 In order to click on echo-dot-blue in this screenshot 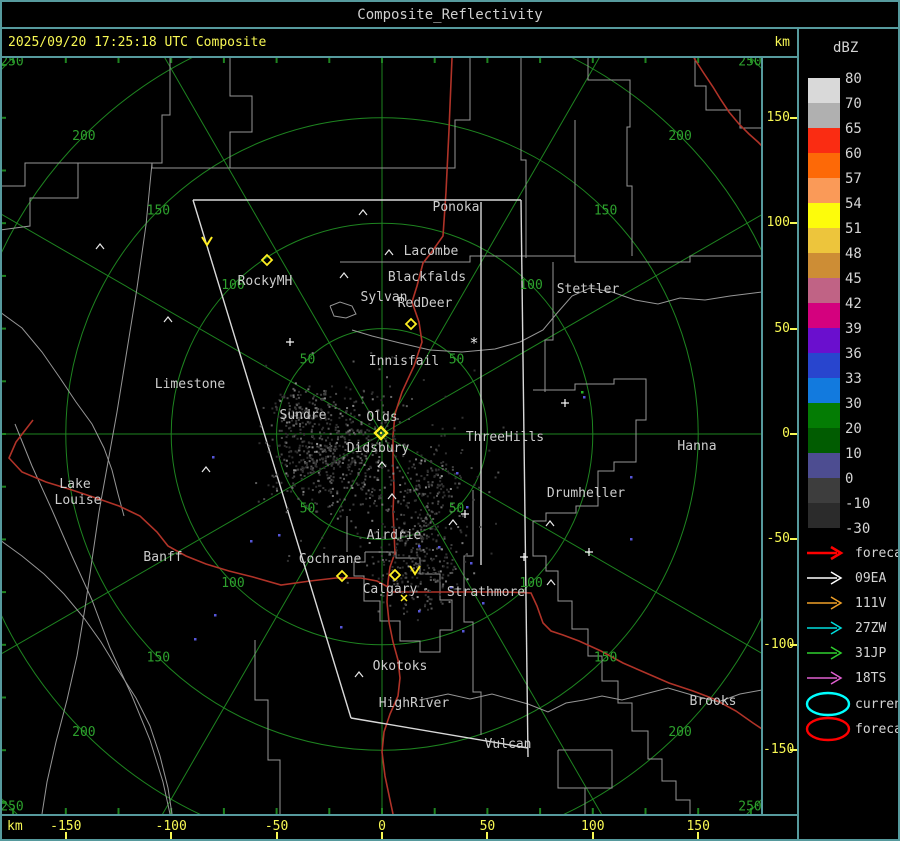, I will do `click(341, 627)`.